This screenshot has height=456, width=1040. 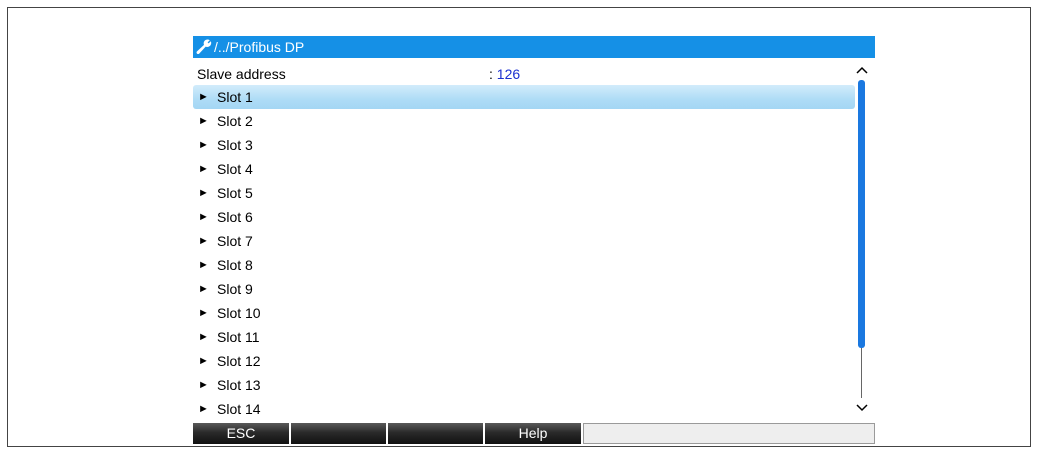 What do you see at coordinates (238, 337) in the screenshot?
I see `slot-item-label: Slot 11` at bounding box center [238, 337].